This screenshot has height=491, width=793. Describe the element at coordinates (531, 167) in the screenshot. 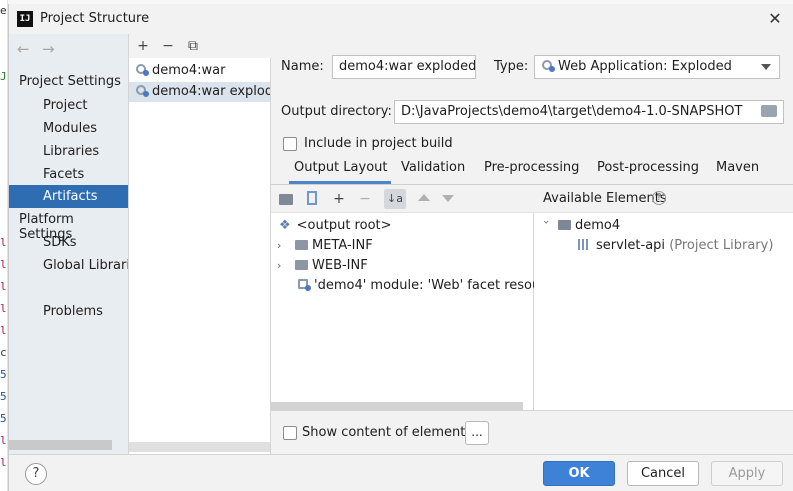

I see `tab-pre-processing: Pre-processing` at that location.